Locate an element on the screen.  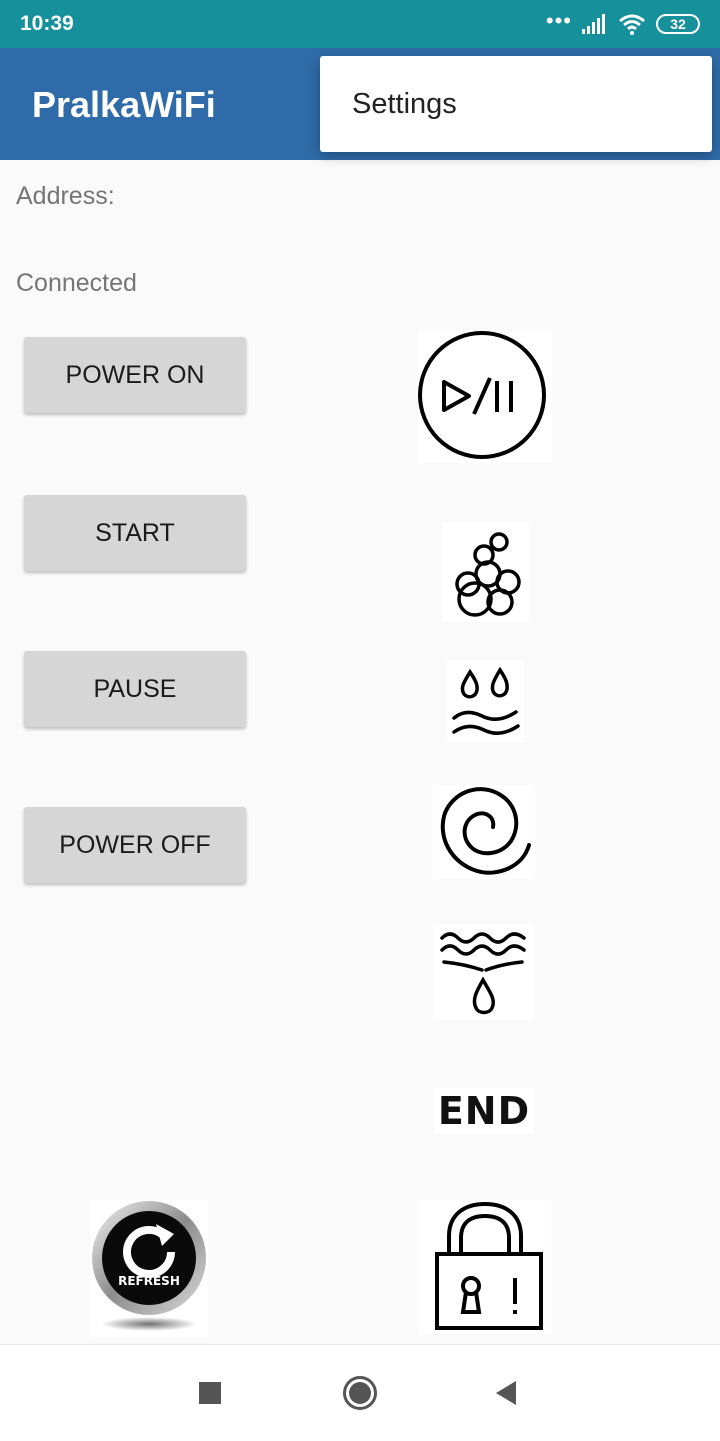
rinse-indicator is located at coordinates (485, 701).